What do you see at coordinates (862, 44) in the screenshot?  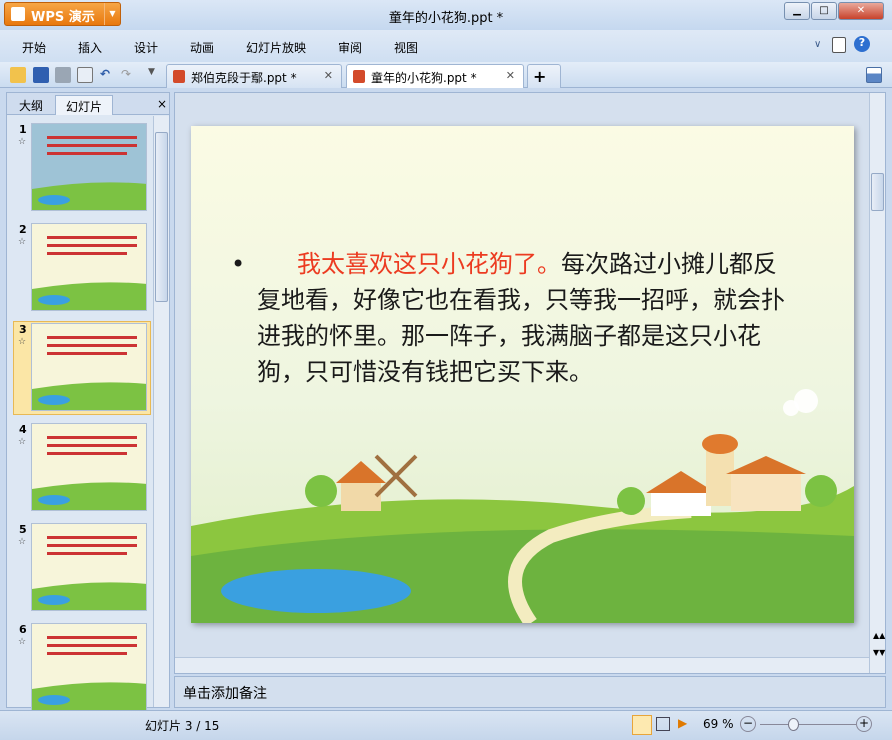 I see `help-icon: ?` at bounding box center [862, 44].